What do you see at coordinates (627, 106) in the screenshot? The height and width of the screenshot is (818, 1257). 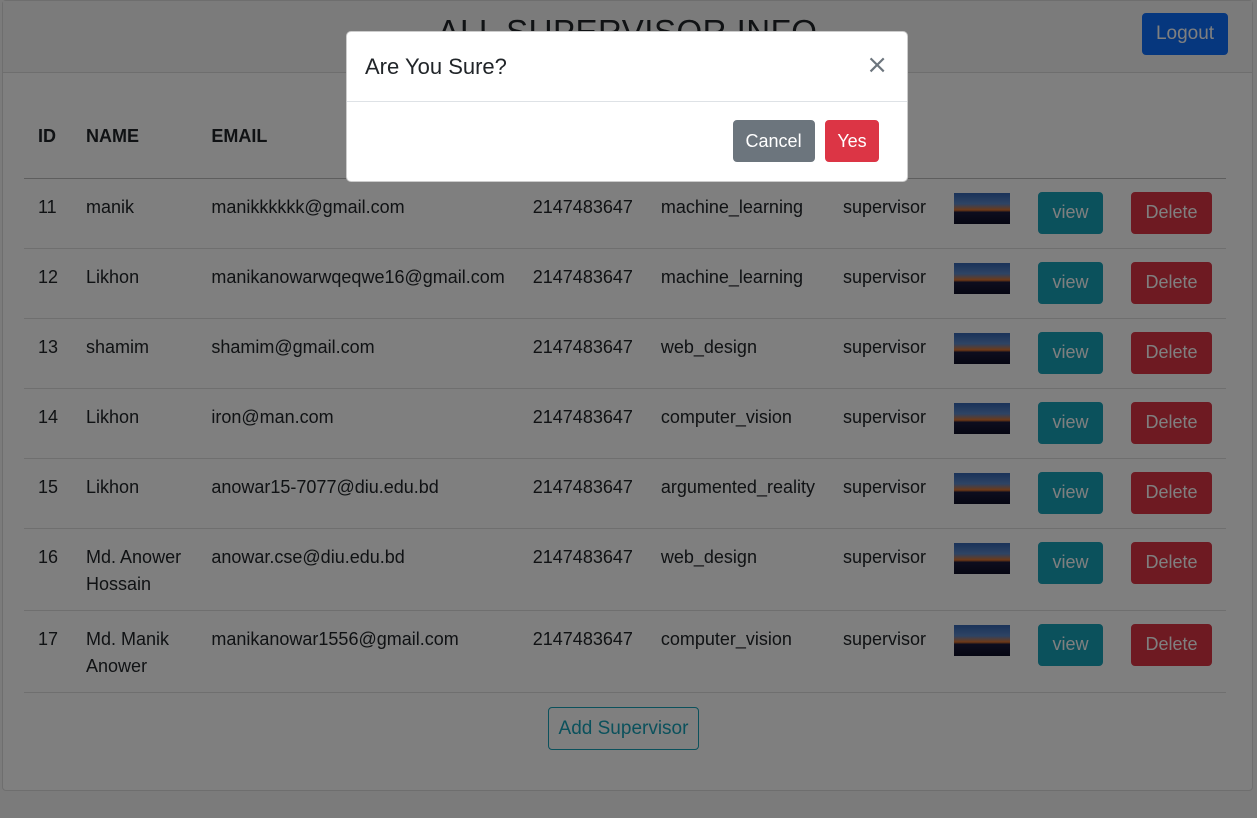 I see `confirm-modal: Are You Sure? × Cancel Yes` at bounding box center [627, 106].